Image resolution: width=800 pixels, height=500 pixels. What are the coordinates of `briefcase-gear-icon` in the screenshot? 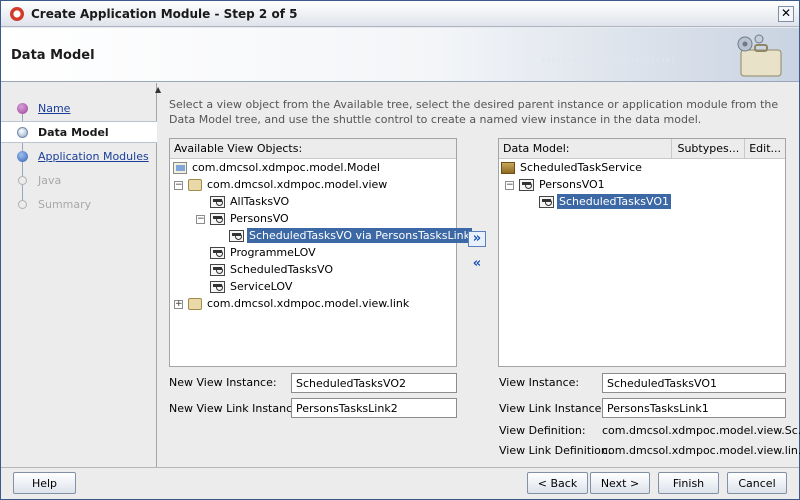 It's located at (759, 55).